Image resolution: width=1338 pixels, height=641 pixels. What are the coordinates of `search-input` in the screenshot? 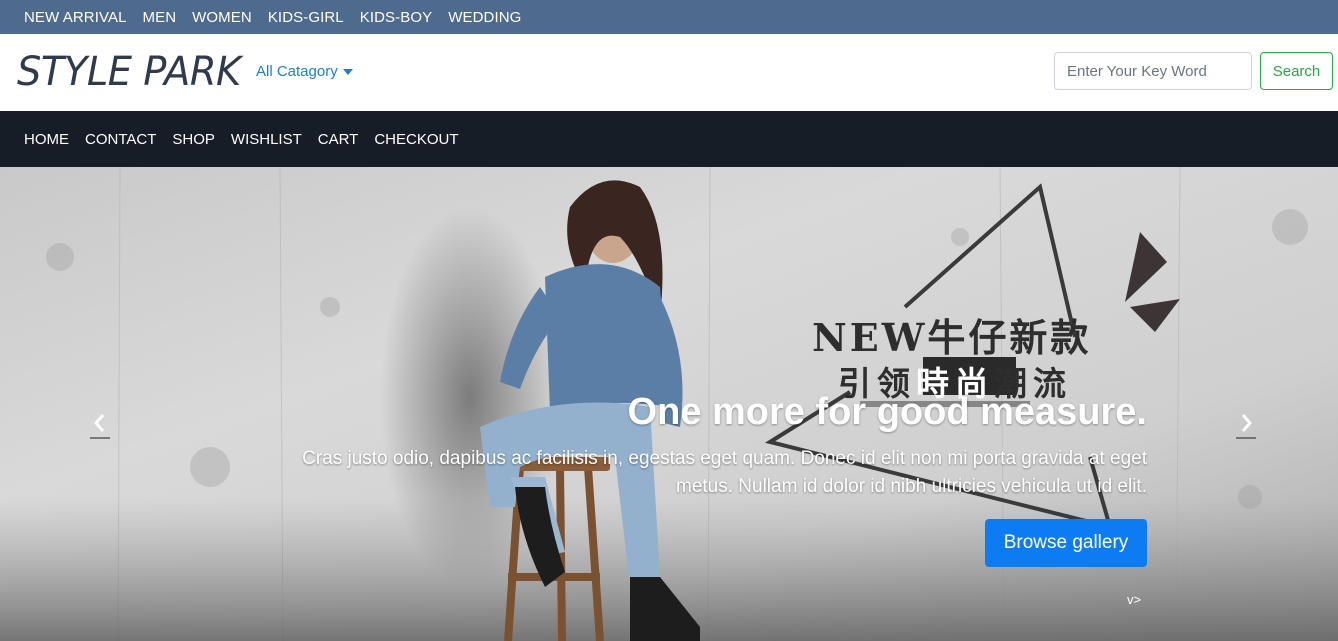 It's located at (1153, 71).